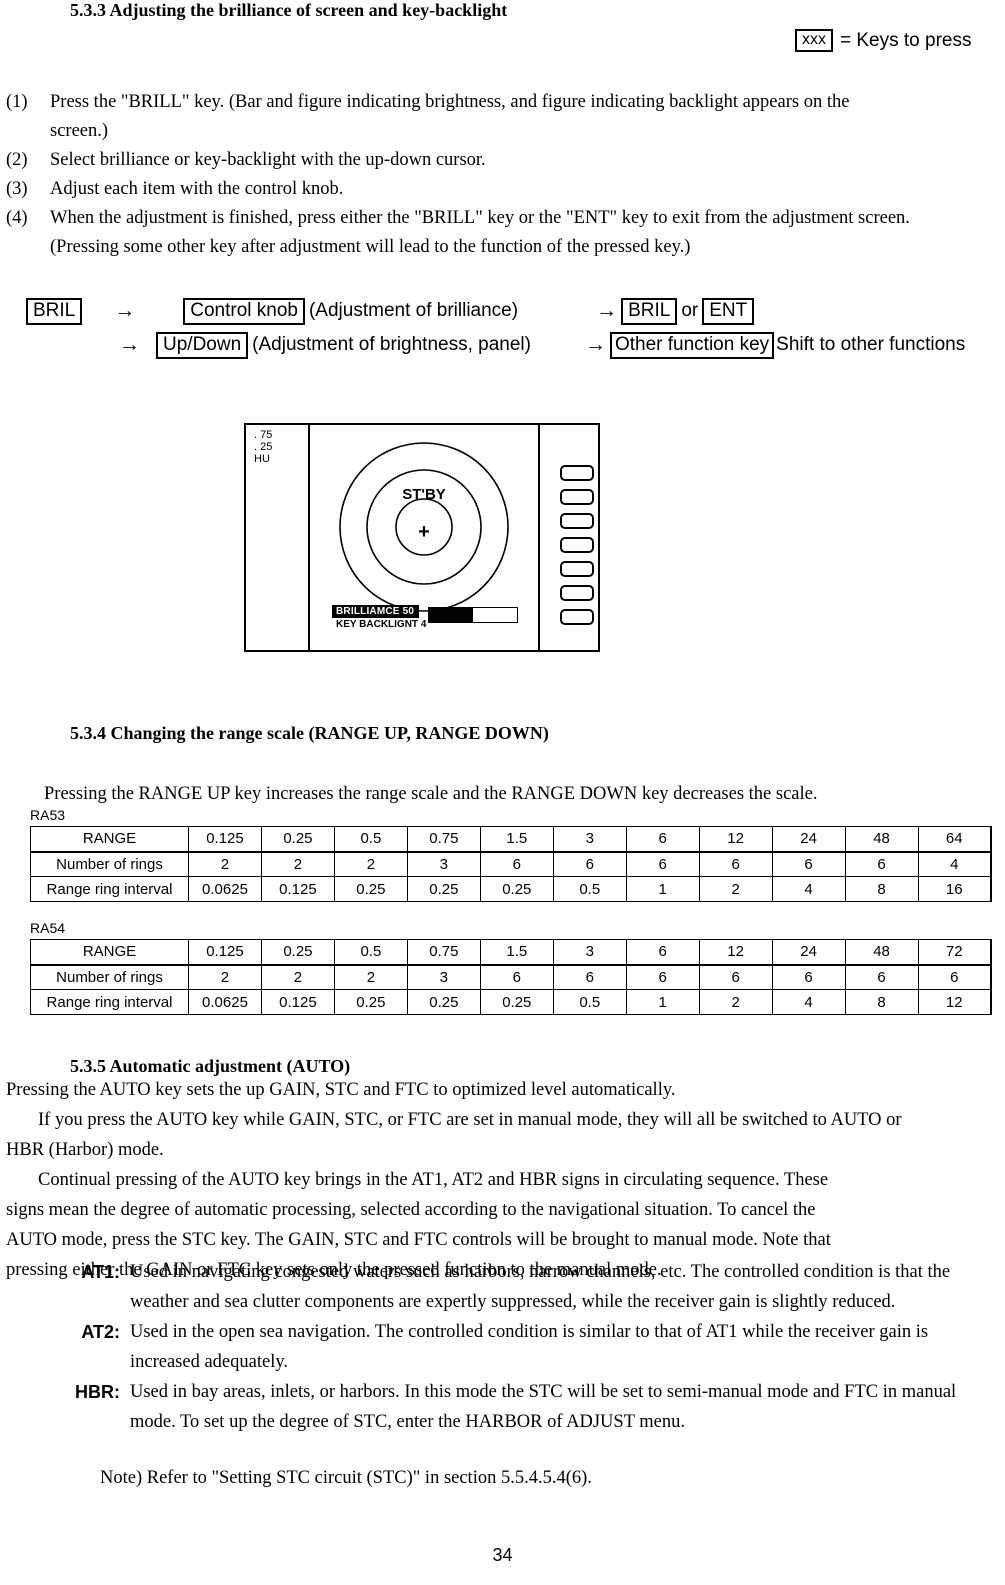 Image resolution: width=1005 pixels, height=1585 pixels. Describe the element at coordinates (814, 41) in the screenshot. I see `legend-key-sample: xxx` at that location.